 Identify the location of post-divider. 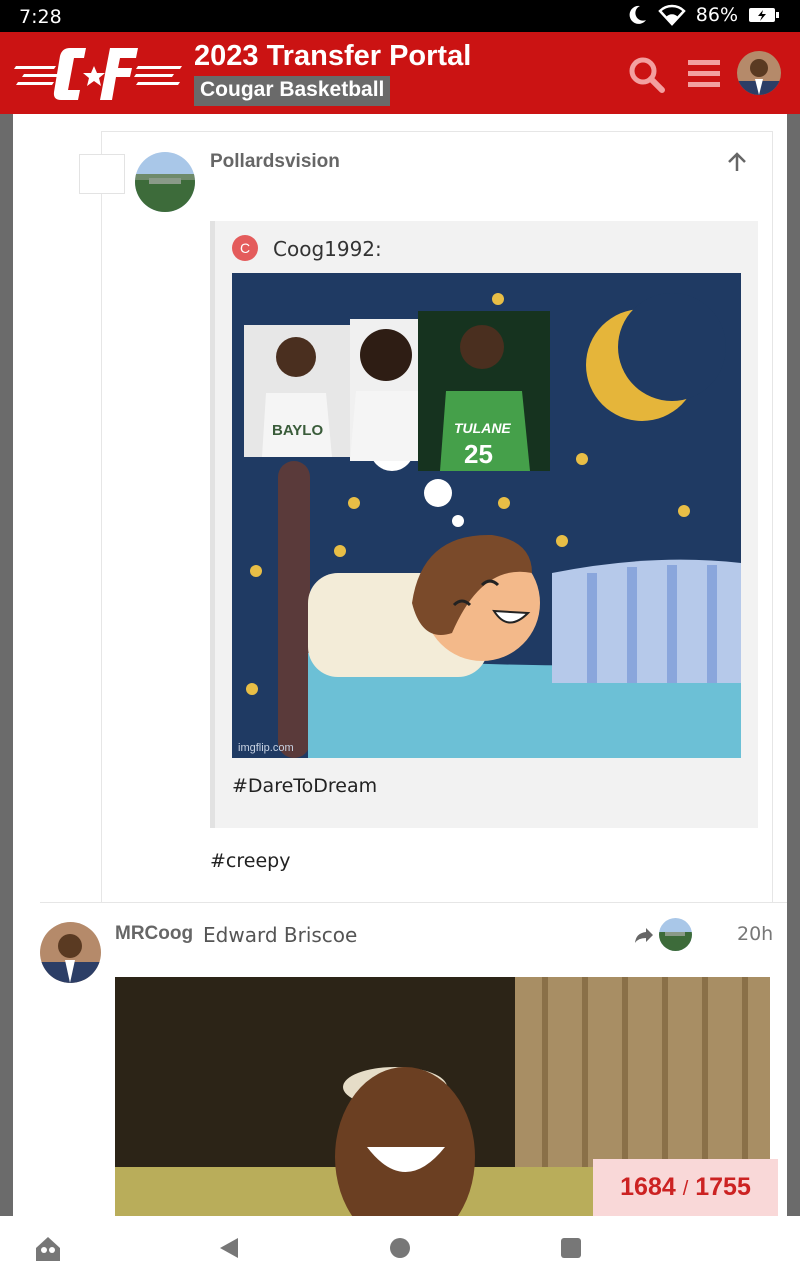
(413, 902).